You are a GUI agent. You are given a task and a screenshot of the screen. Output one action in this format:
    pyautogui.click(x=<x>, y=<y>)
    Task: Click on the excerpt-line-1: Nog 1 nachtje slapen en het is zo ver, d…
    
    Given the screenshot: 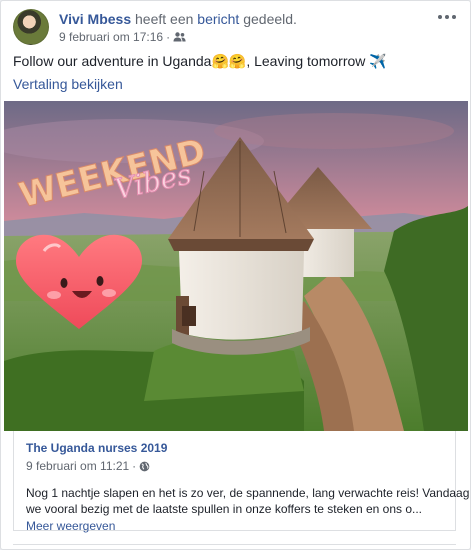 What is the action you would take?
    pyautogui.click(x=248, y=493)
    